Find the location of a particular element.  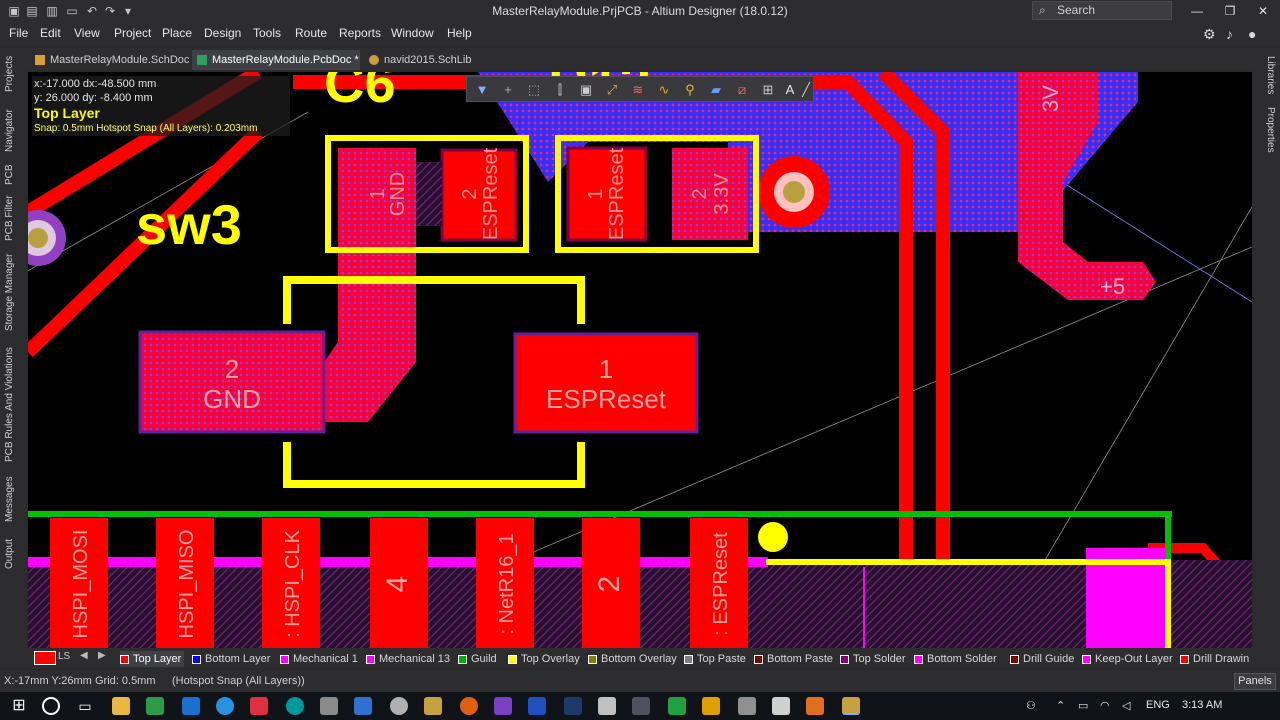

designator-sw3: sw3 is located at coordinates (189, 224).